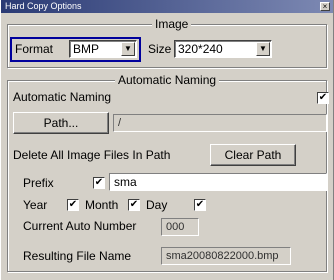 The width and height of the screenshot is (334, 280). I want to click on format-label: Format, so click(34, 49).